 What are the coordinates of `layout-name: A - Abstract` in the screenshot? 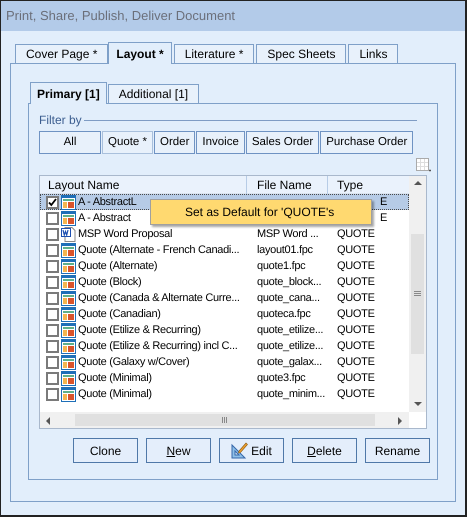 It's located at (104, 218).